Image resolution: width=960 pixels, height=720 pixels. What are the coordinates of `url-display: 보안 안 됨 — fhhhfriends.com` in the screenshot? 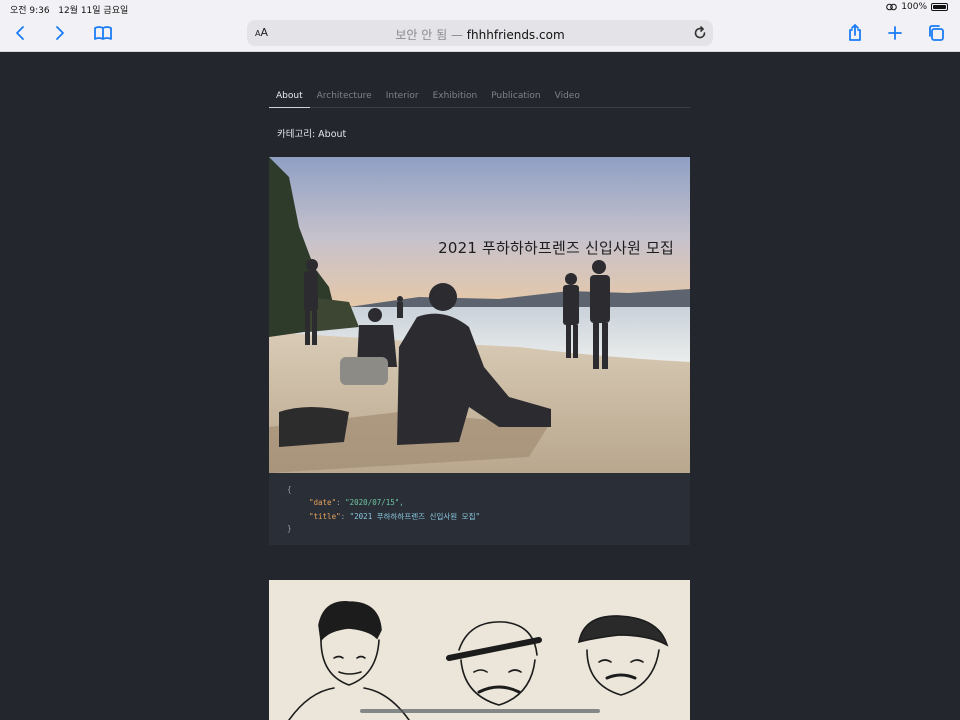 It's located at (480, 34).